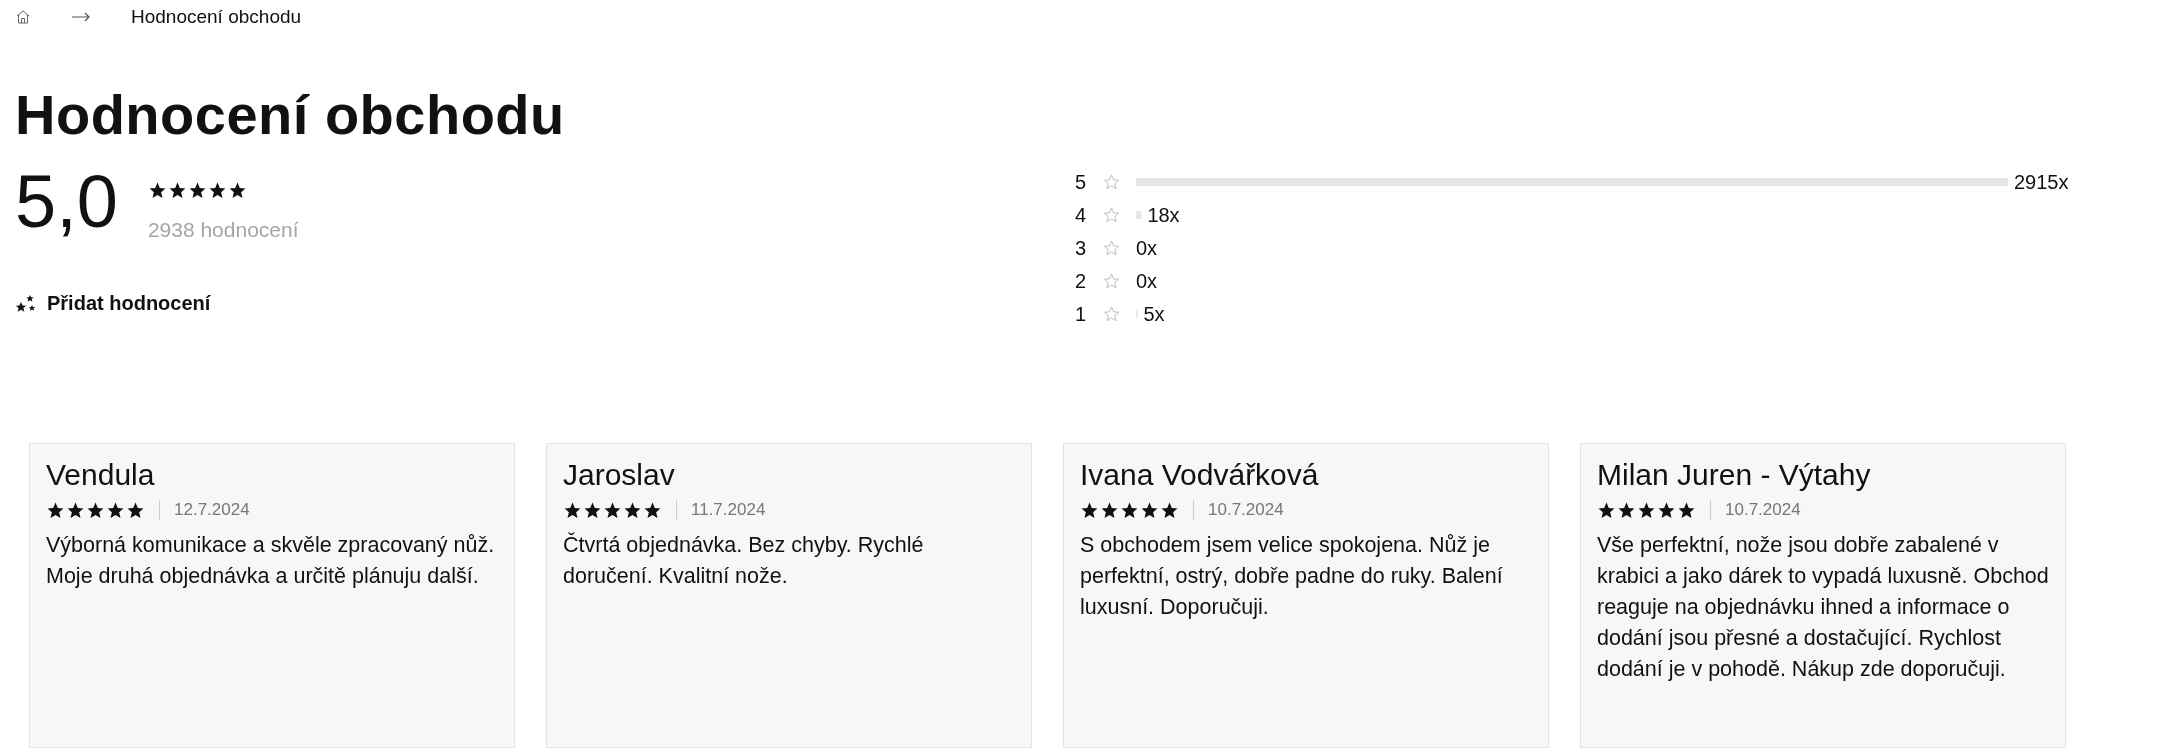  What do you see at coordinates (23, 17) in the screenshot?
I see `home-icon` at bounding box center [23, 17].